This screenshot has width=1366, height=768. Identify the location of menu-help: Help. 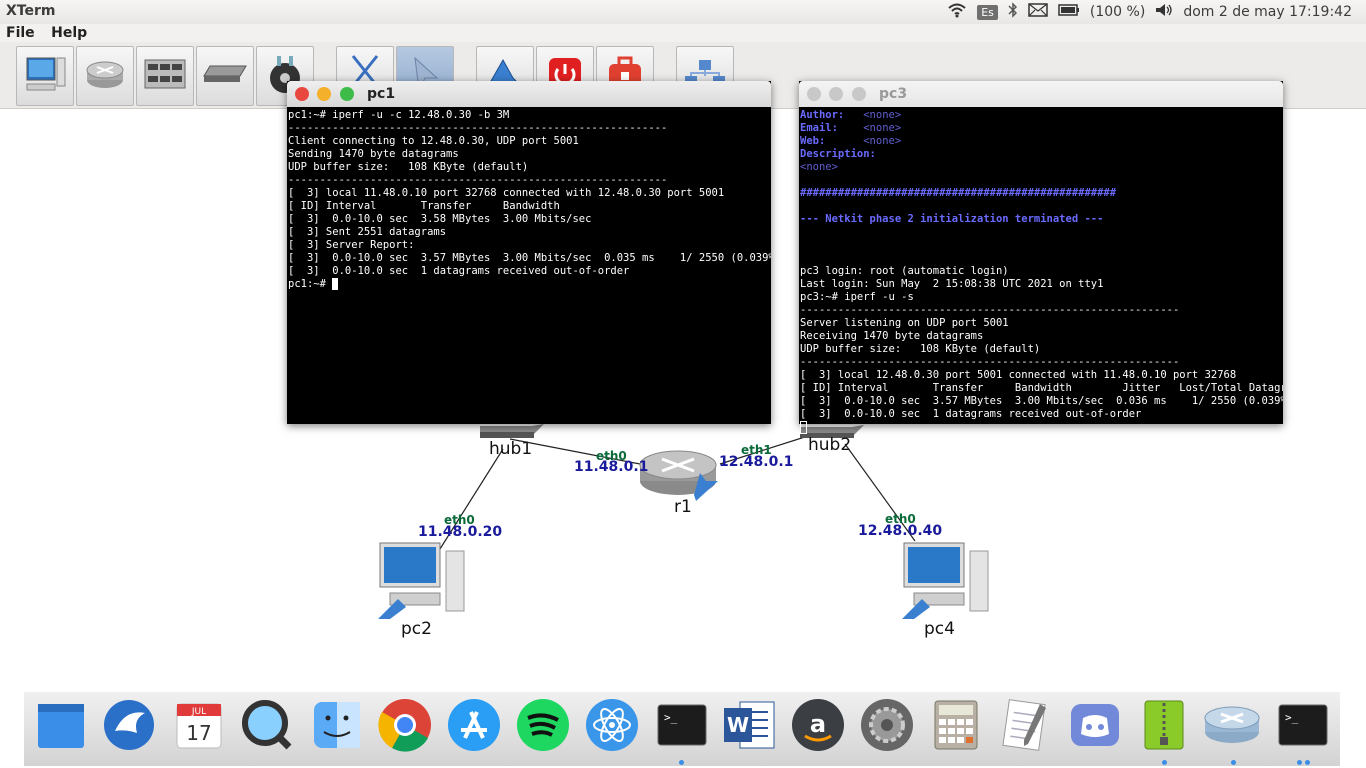
(69, 32).